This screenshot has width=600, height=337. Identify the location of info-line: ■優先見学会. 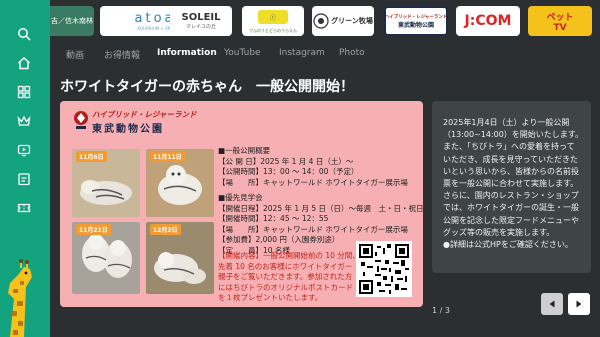
(240, 197).